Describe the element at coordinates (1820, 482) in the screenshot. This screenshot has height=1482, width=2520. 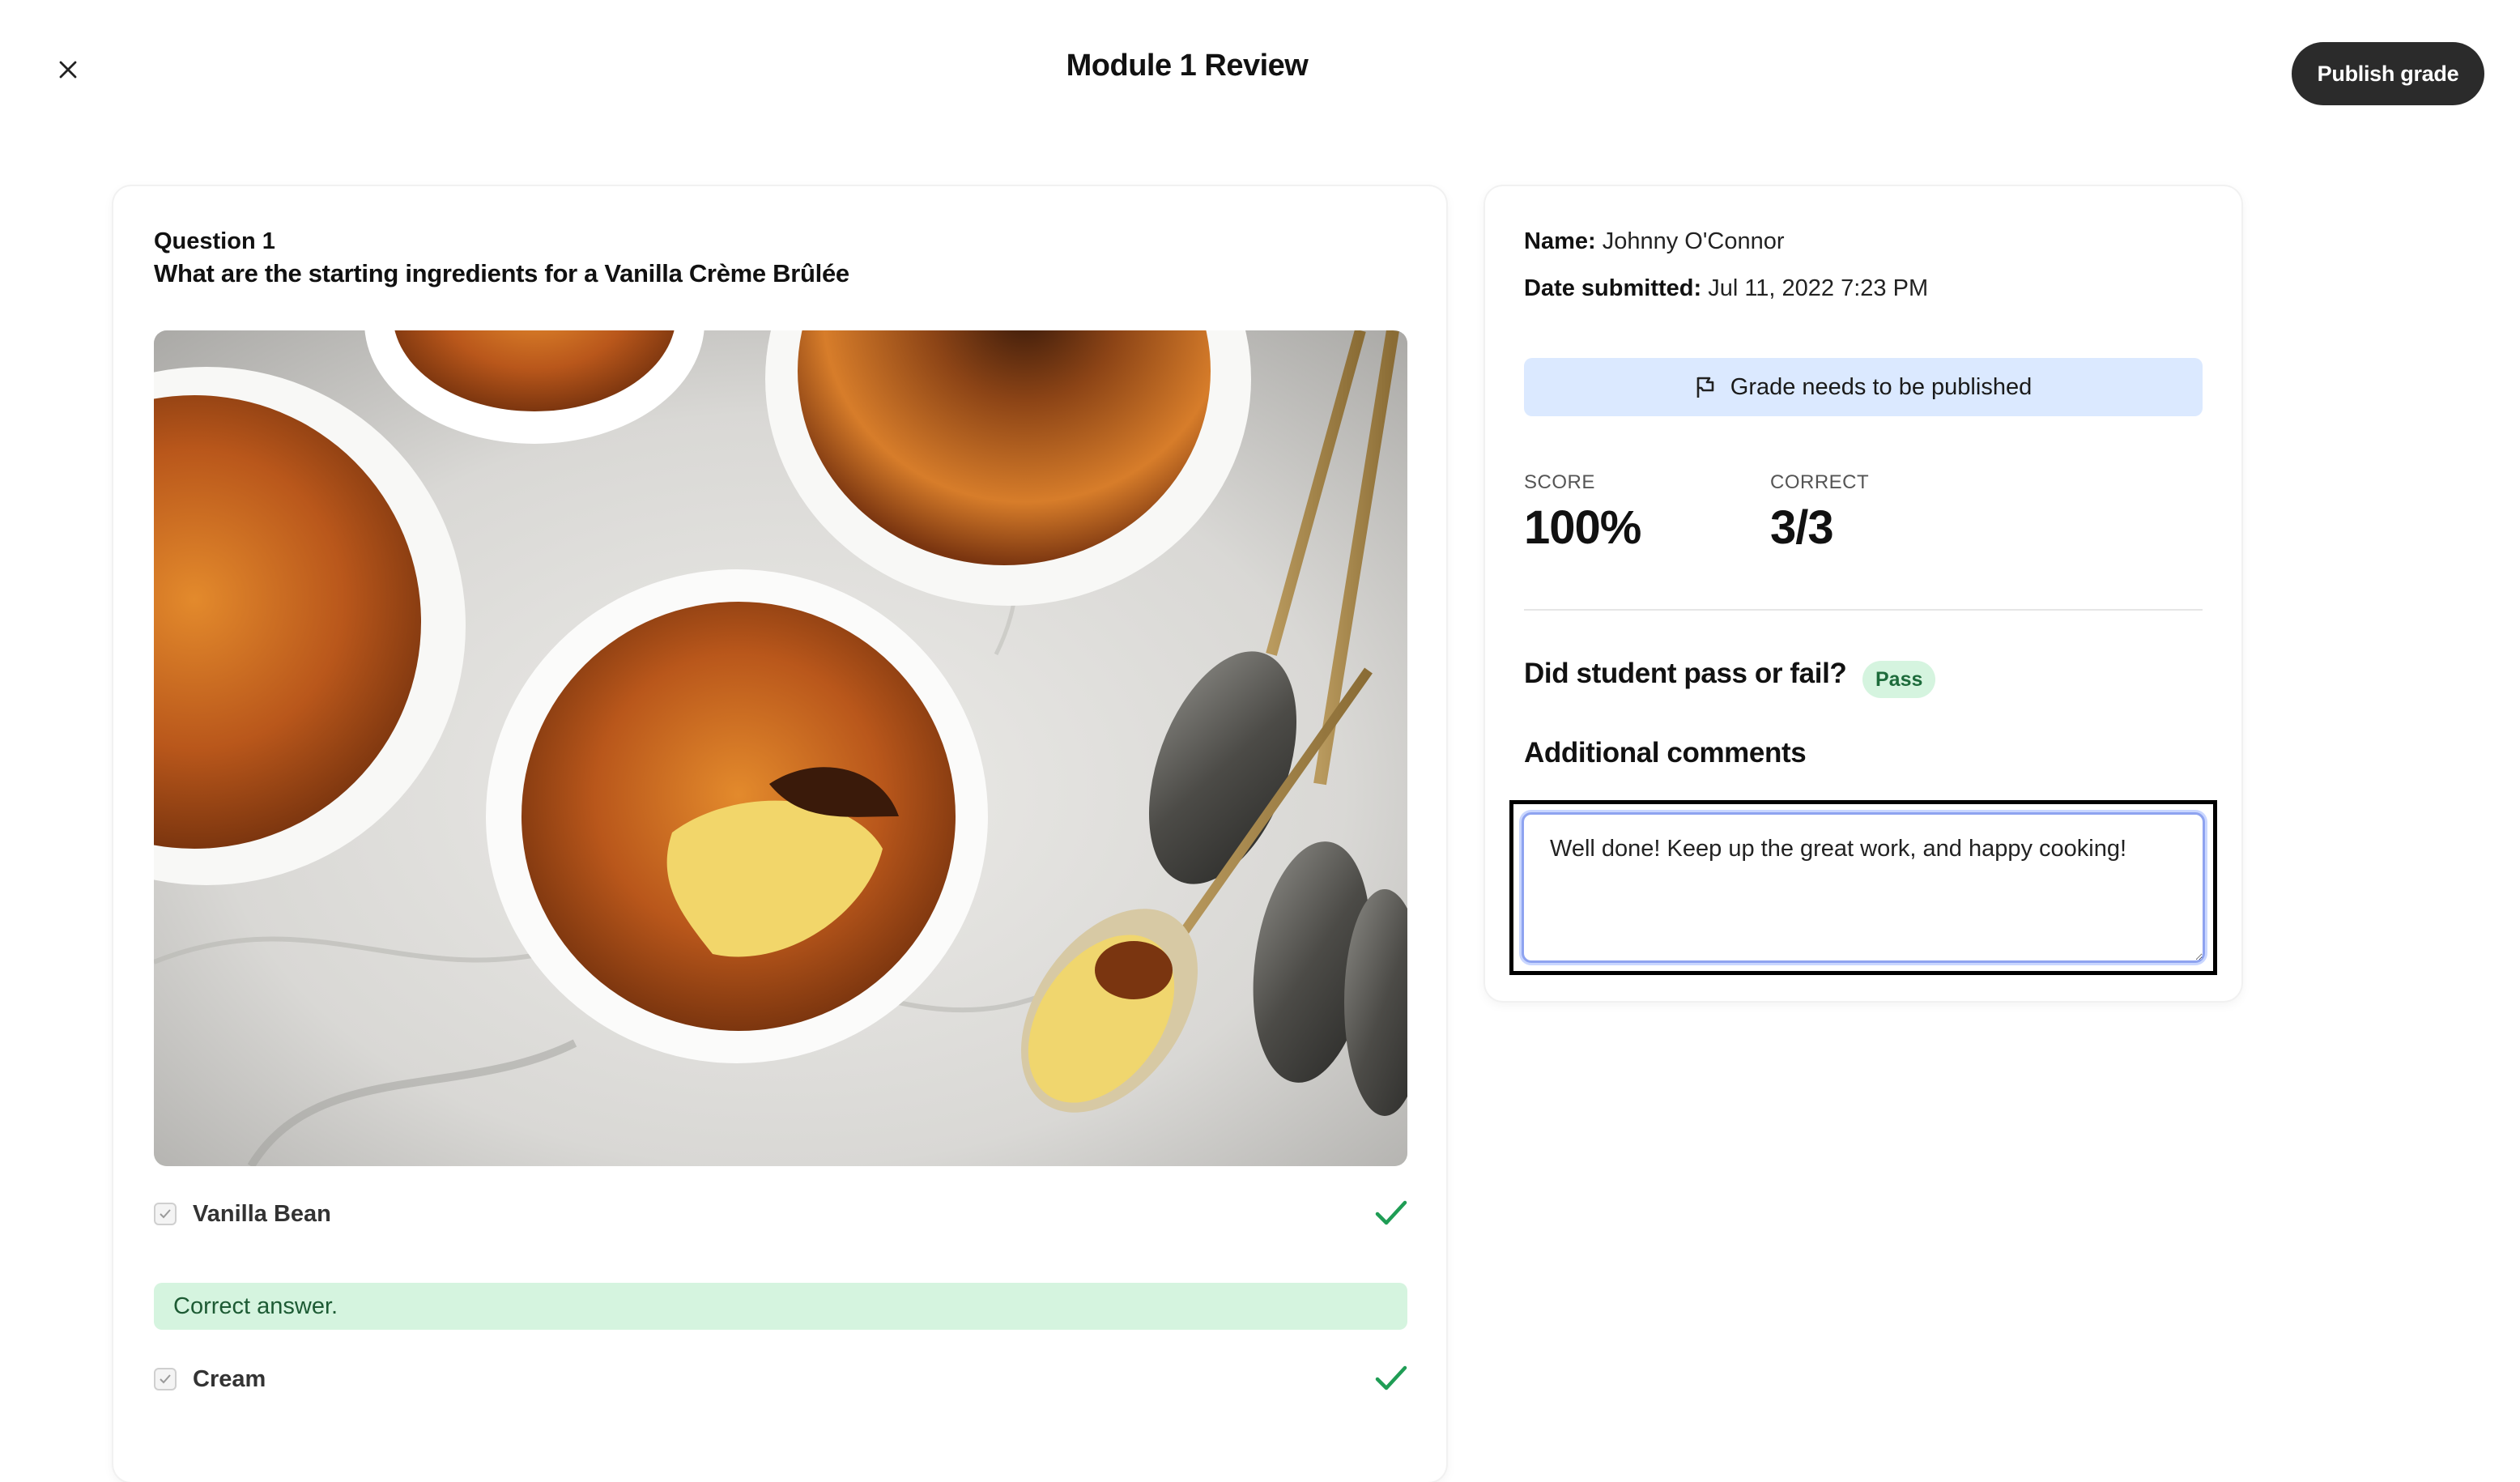
I see `correct-label: CORRECT` at that location.